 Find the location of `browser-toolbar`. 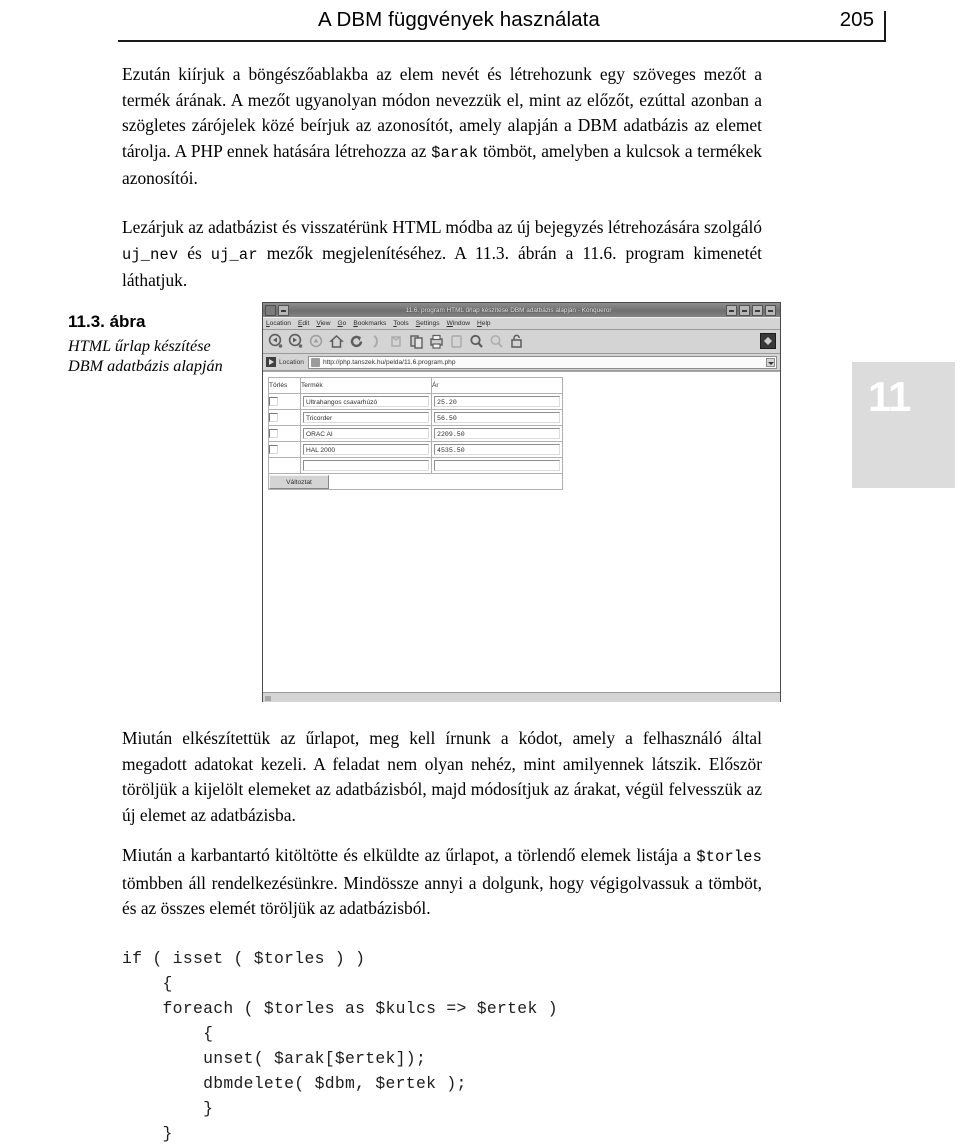

browser-toolbar is located at coordinates (521, 342).